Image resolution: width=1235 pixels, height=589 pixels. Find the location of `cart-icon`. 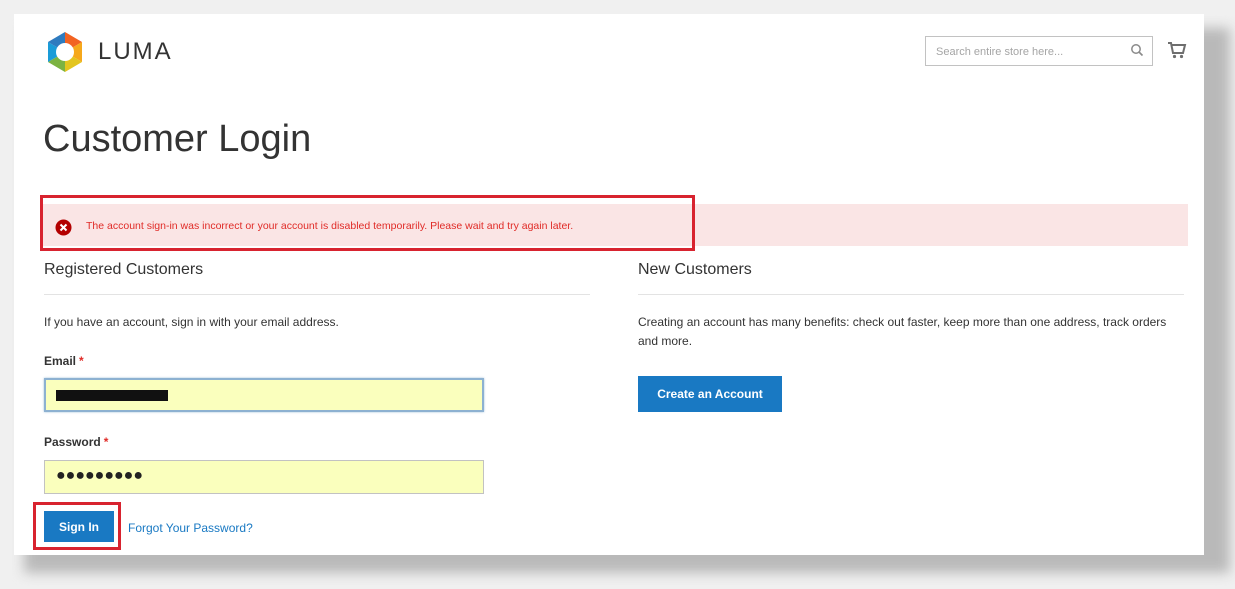

cart-icon is located at coordinates (1177, 52).